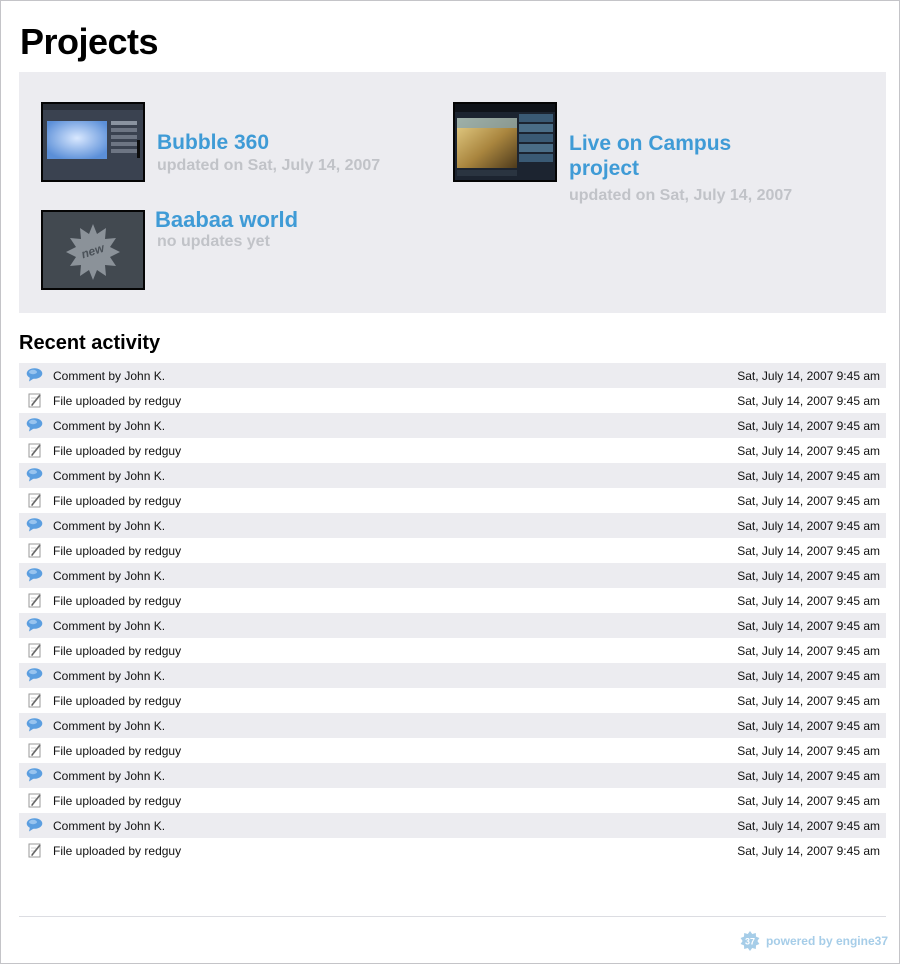 This screenshot has width=900, height=964. I want to click on project-name-link: Live on Campus project, so click(664, 156).